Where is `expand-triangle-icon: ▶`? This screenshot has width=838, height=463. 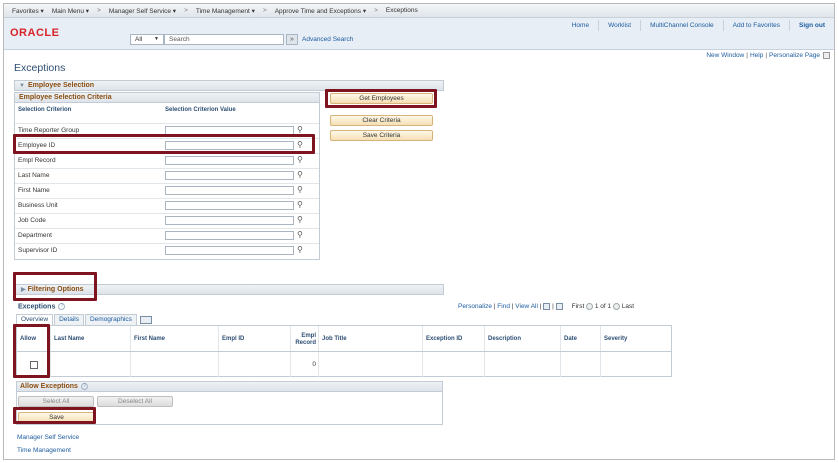
expand-triangle-icon: ▶ is located at coordinates (23, 290).